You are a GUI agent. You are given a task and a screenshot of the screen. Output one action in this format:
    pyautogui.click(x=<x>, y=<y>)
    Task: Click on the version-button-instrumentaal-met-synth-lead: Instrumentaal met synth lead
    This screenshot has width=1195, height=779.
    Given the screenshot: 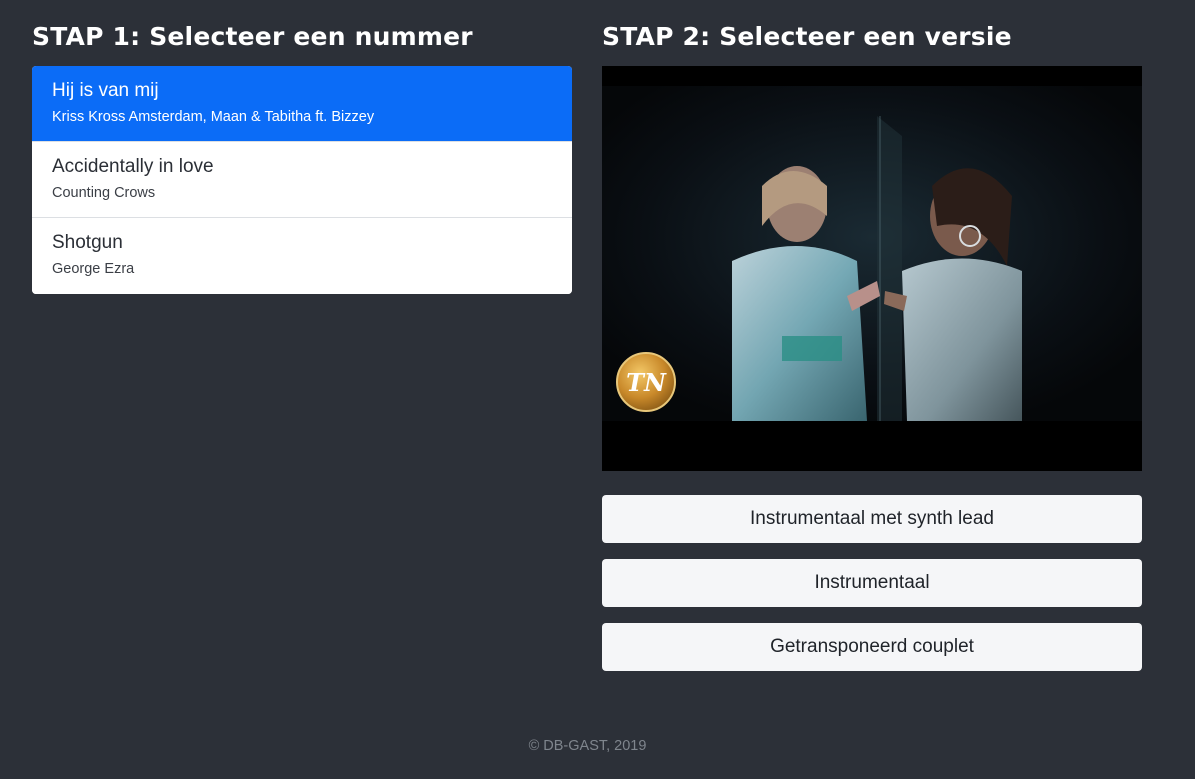 What is the action you would take?
    pyautogui.click(x=872, y=519)
    